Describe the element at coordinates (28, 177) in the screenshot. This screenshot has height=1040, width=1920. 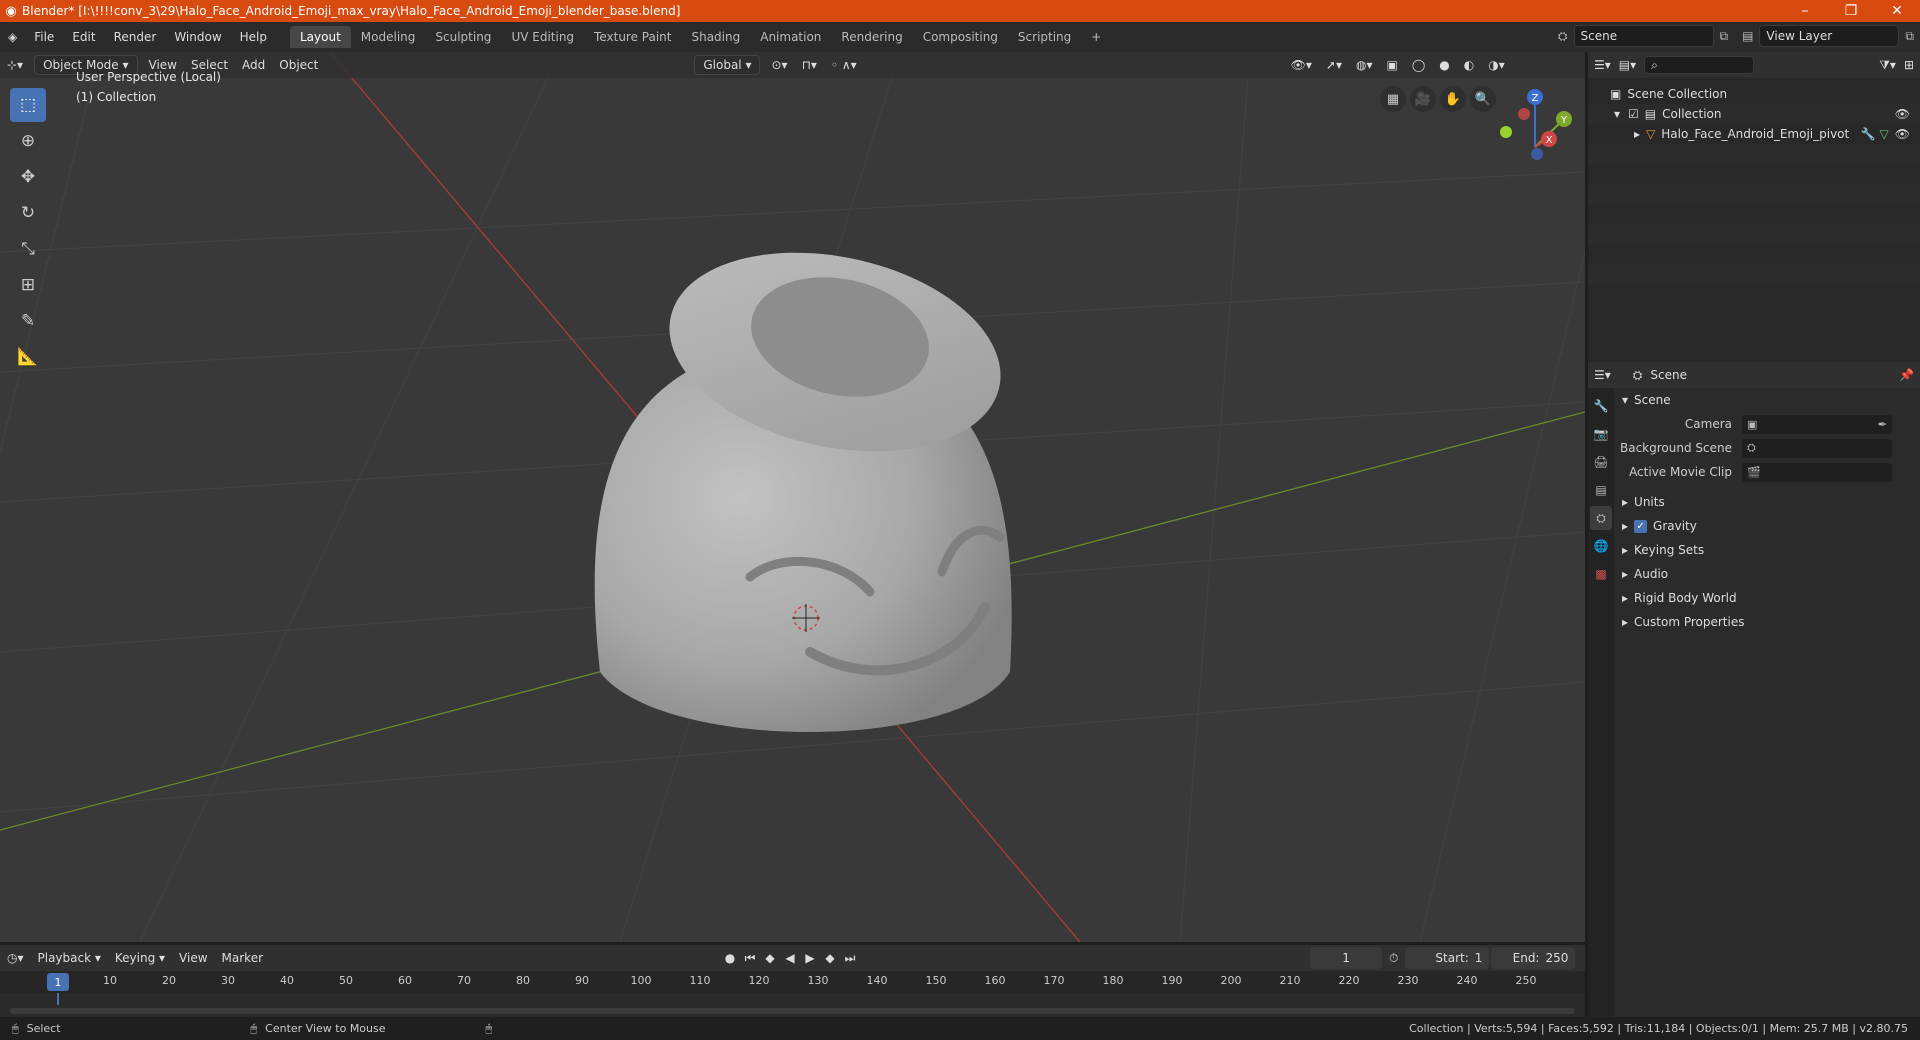
I see `move-tool-icon: ✥` at that location.